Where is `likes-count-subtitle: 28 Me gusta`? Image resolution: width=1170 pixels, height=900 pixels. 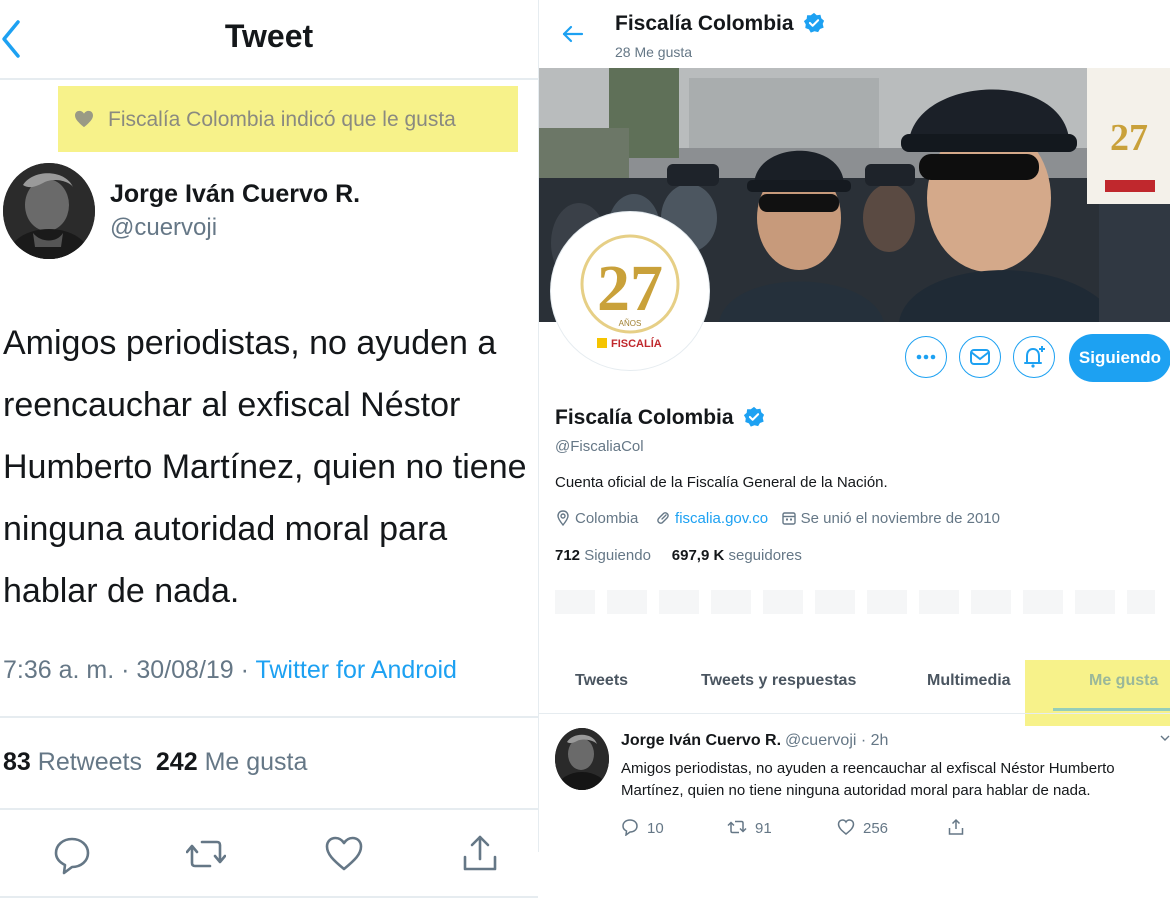
likes-count-subtitle: 28 Me gusta is located at coordinates (654, 52).